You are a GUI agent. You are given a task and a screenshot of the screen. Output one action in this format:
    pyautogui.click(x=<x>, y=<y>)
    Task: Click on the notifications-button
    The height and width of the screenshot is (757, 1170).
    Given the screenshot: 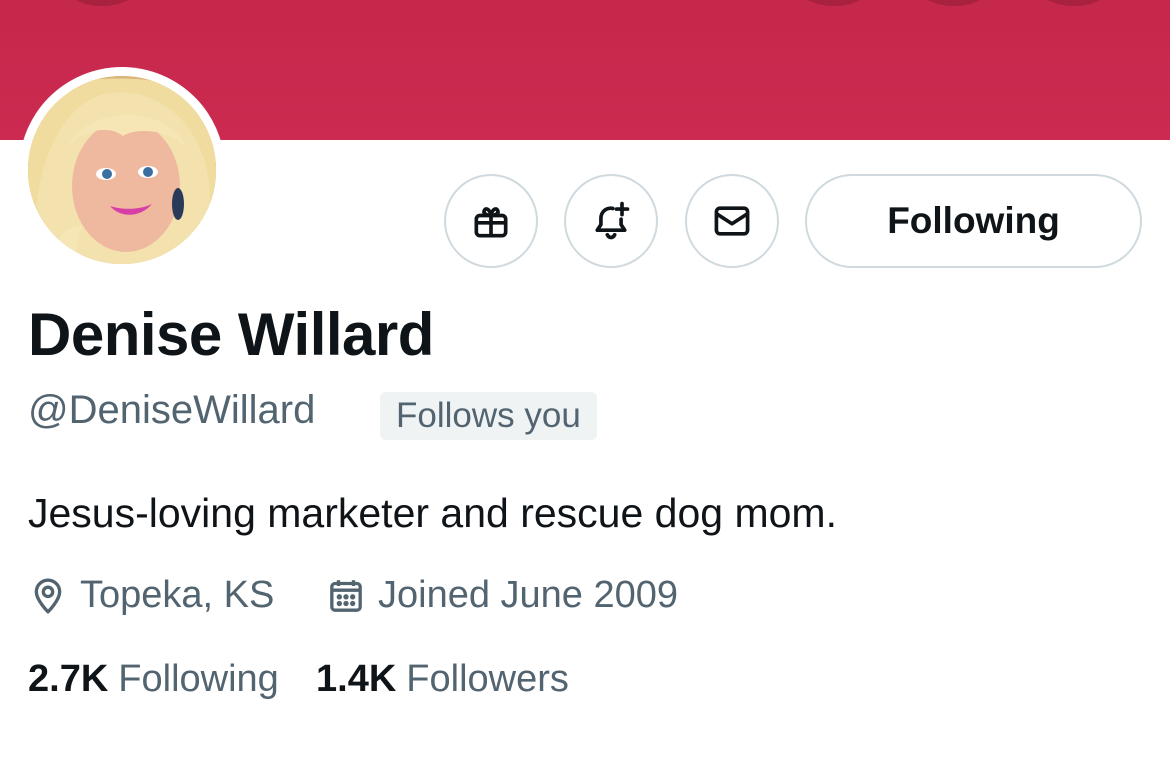 What is the action you would take?
    pyautogui.click(x=611, y=221)
    